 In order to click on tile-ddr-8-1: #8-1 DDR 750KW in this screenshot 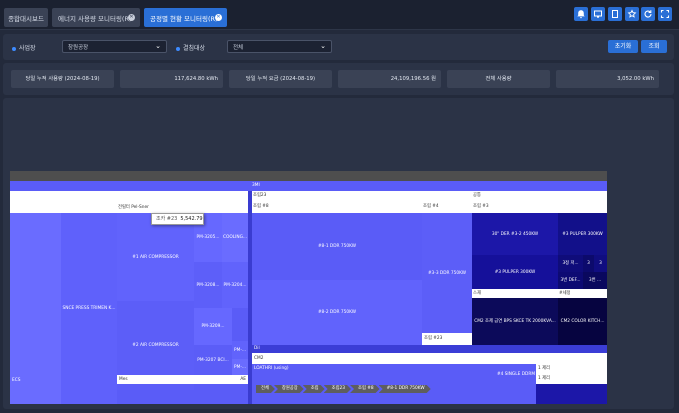, I will do `click(337, 246)`.